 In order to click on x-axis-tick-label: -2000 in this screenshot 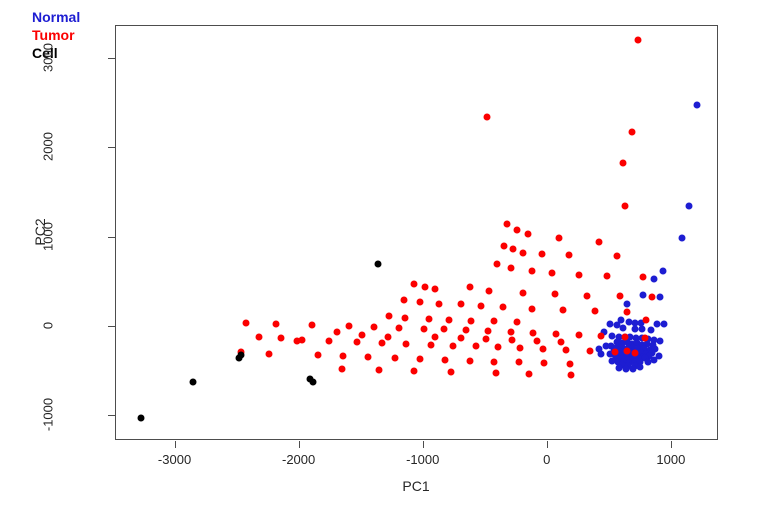, I will do `click(299, 459)`.